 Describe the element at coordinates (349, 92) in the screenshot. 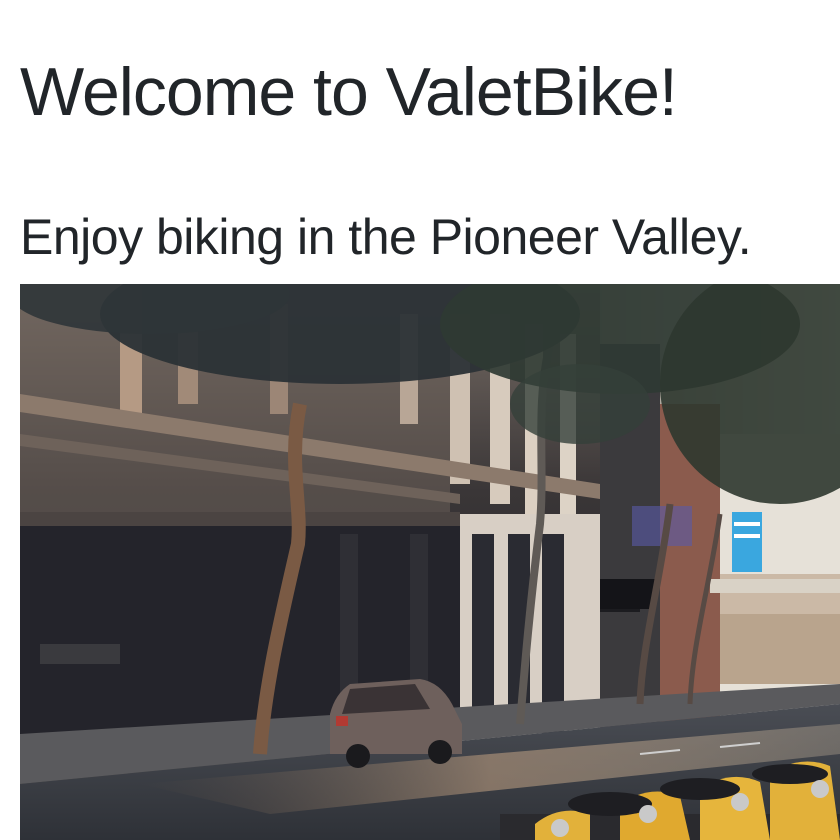

I see `page-title: Welcome to ValetBike!` at that location.